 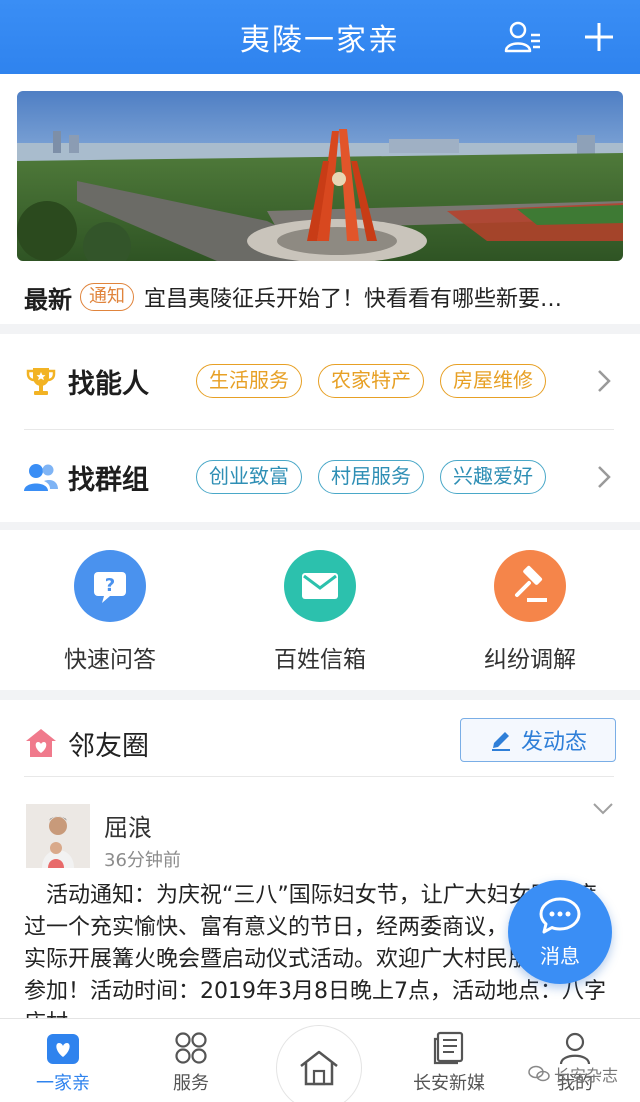 What do you see at coordinates (530, 660) in the screenshot?
I see `mediation-label: 纠纷调解` at bounding box center [530, 660].